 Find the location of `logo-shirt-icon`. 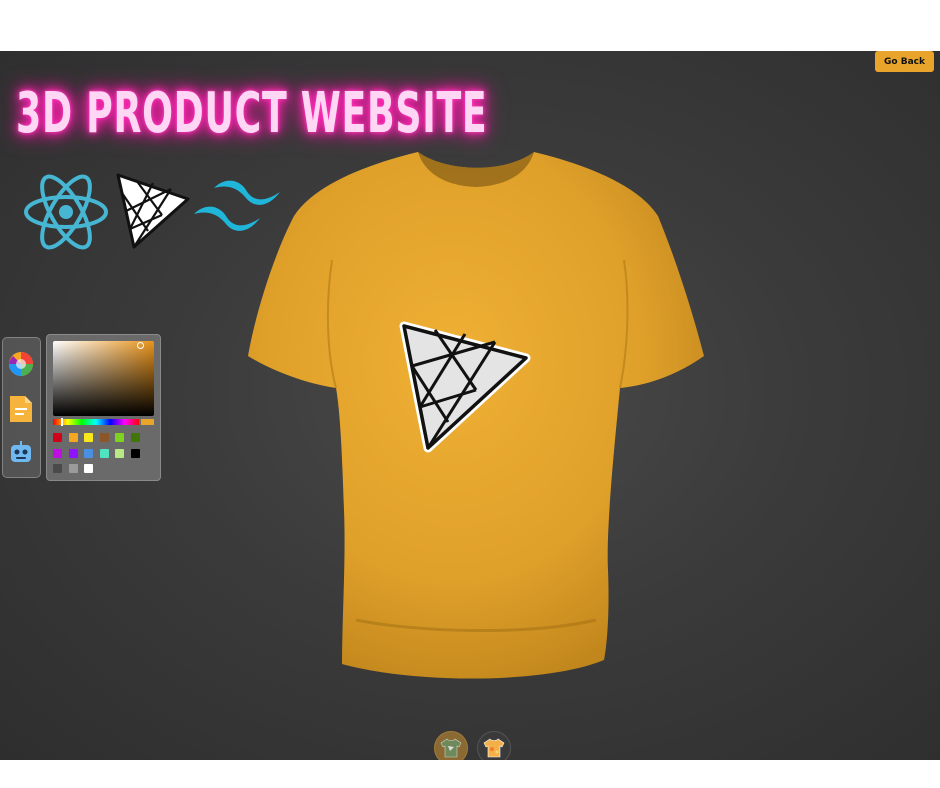

logo-shirt-icon is located at coordinates (451, 748).